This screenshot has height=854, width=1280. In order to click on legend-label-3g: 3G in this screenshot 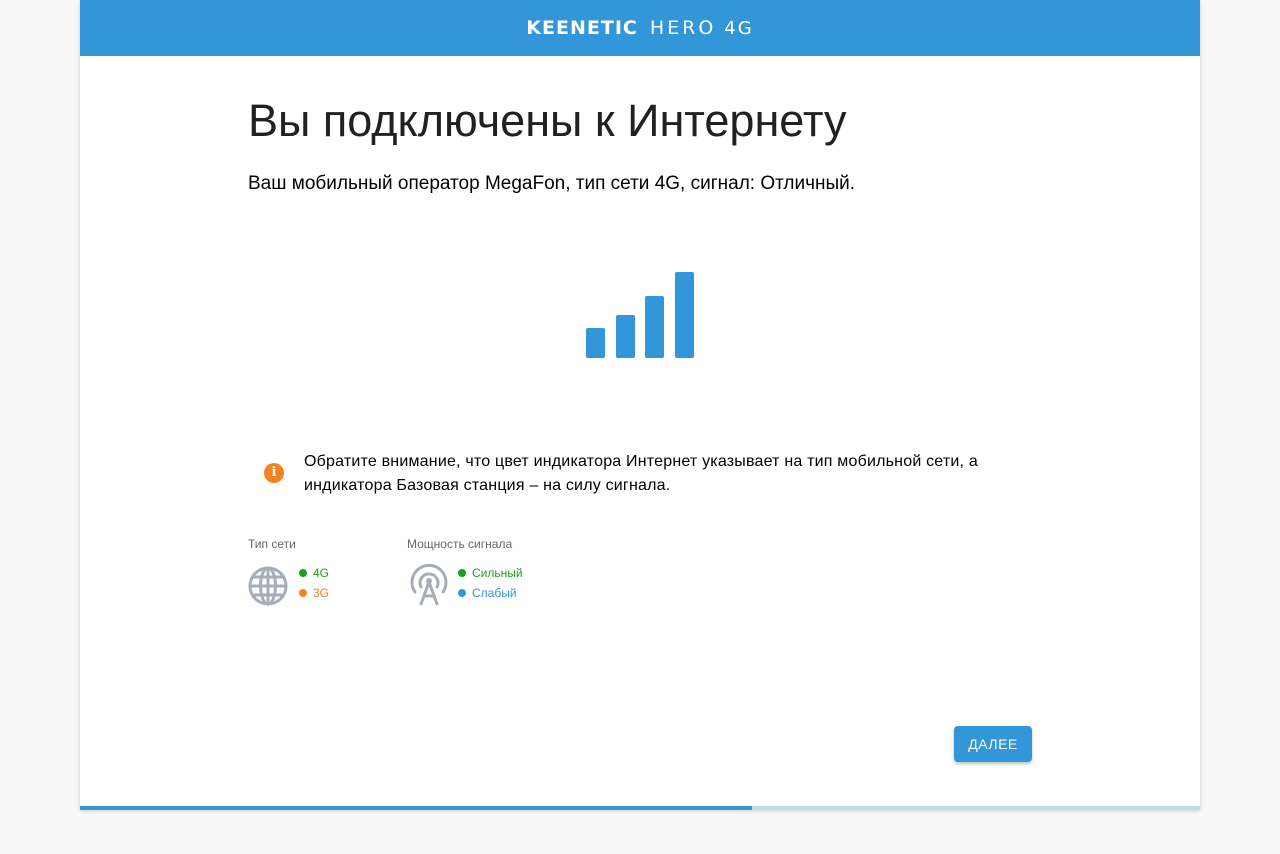, I will do `click(321, 593)`.